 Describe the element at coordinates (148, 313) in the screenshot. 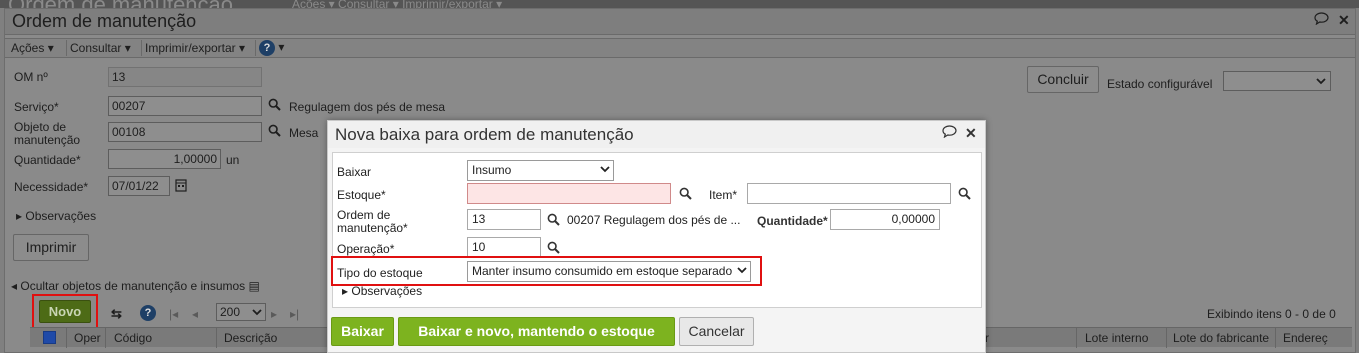

I see `grid-help-icon: ?` at that location.